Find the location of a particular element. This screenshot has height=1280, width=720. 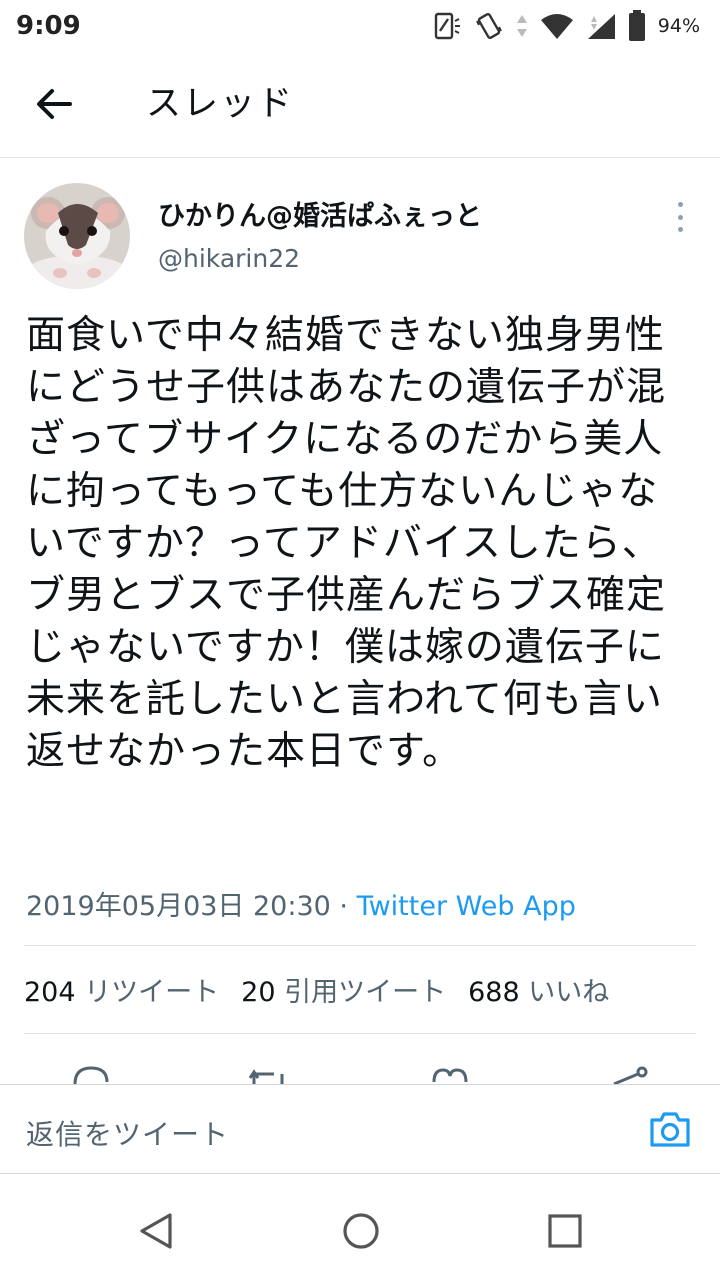

status-icons: 94% is located at coordinates (567, 26).